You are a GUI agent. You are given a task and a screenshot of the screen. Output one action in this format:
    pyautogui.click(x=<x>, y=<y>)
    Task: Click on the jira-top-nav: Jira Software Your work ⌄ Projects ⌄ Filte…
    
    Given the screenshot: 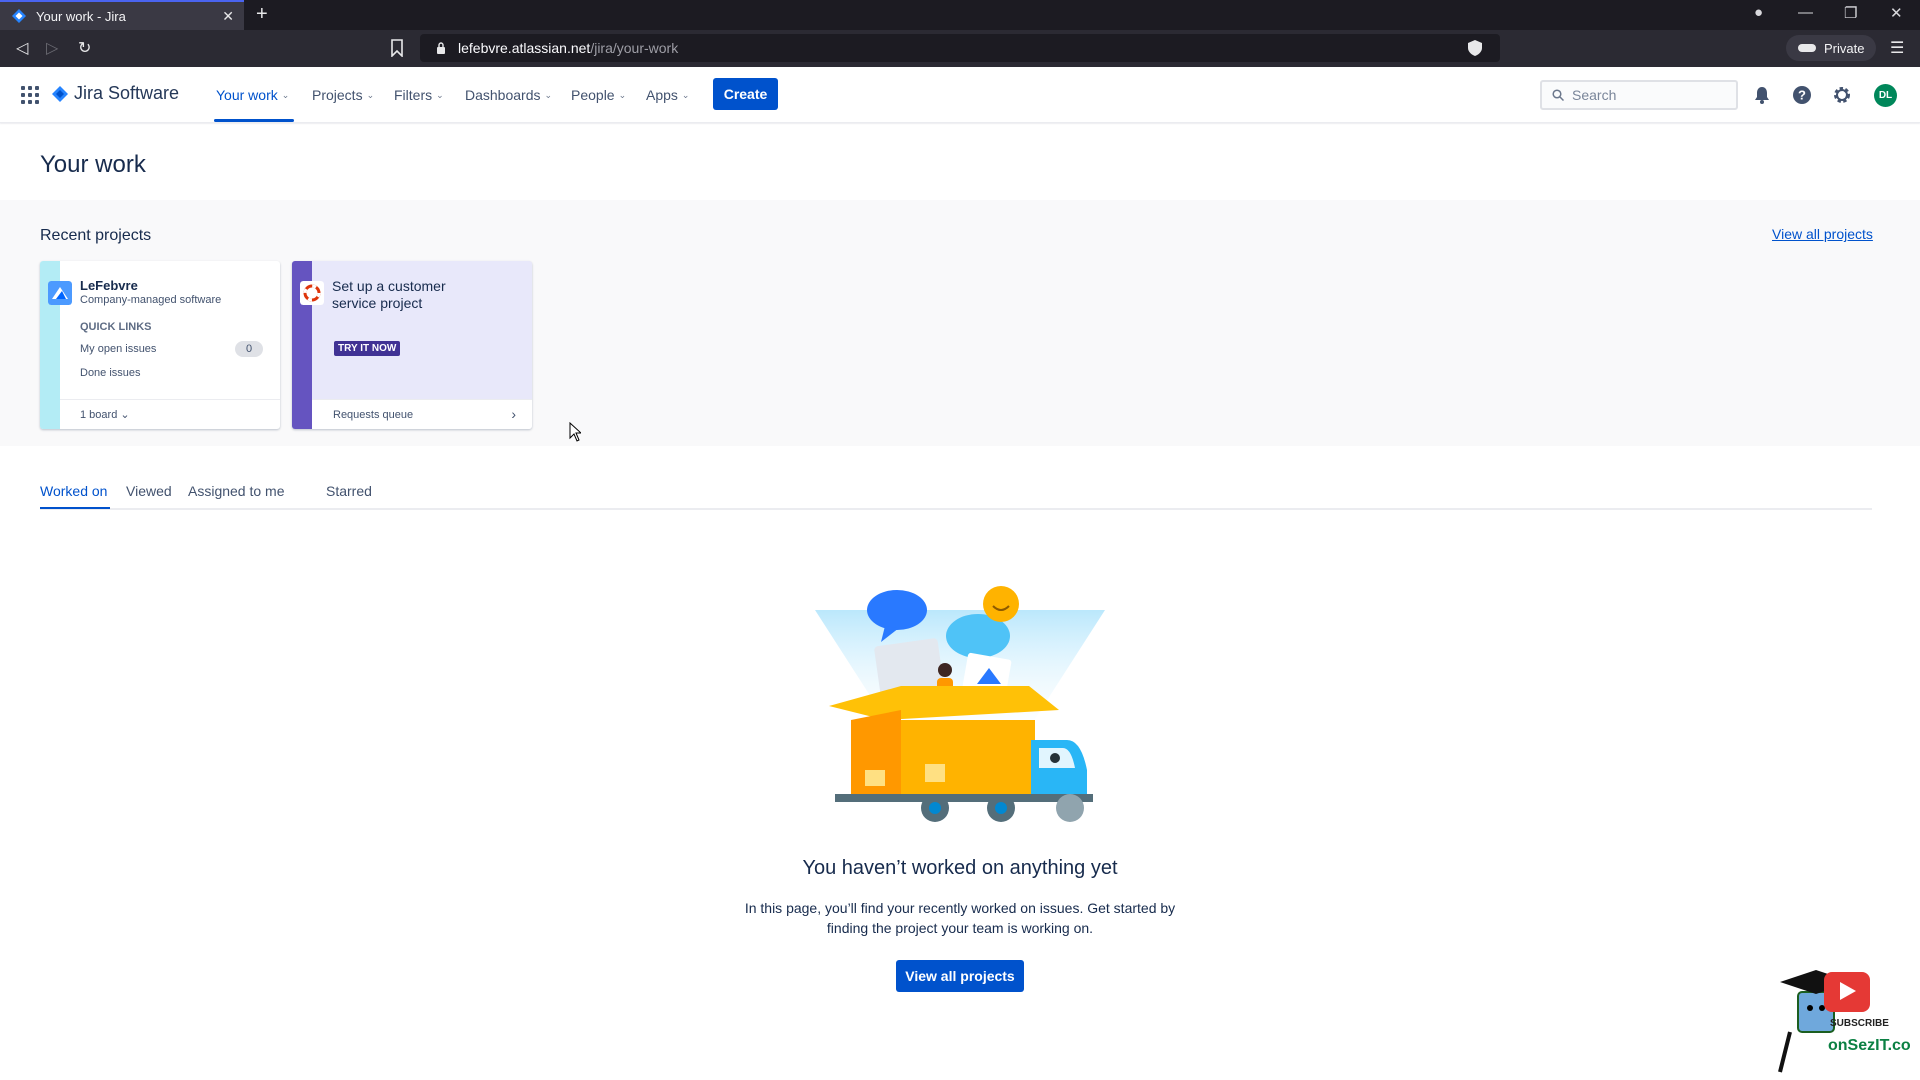 What is the action you would take?
    pyautogui.click(x=960, y=95)
    